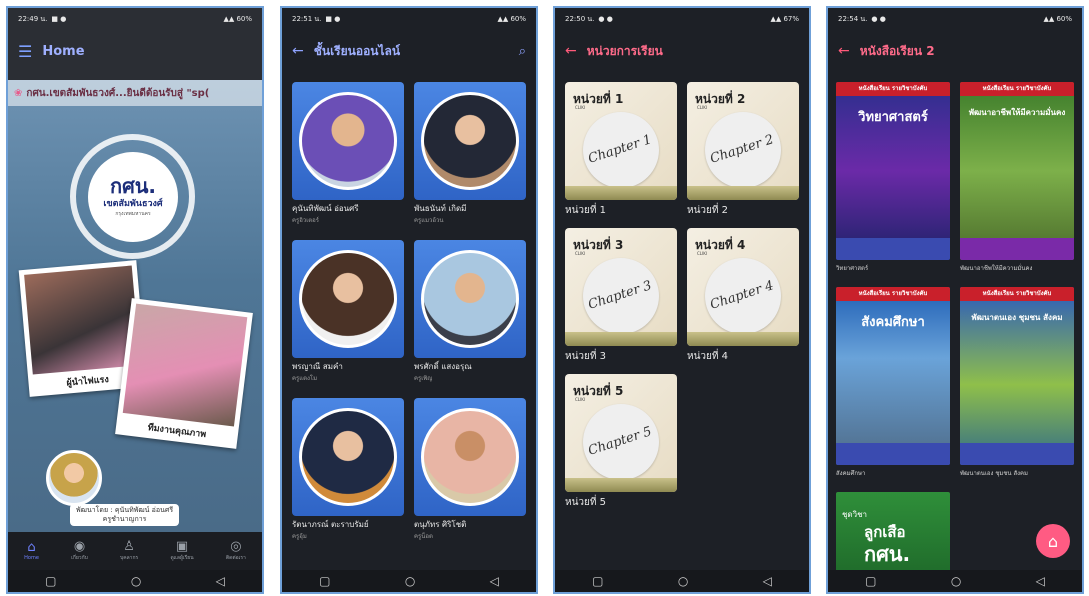 The height and width of the screenshot is (596, 1089). I want to click on page-title: หนังสือเรียน 2, so click(897, 50).